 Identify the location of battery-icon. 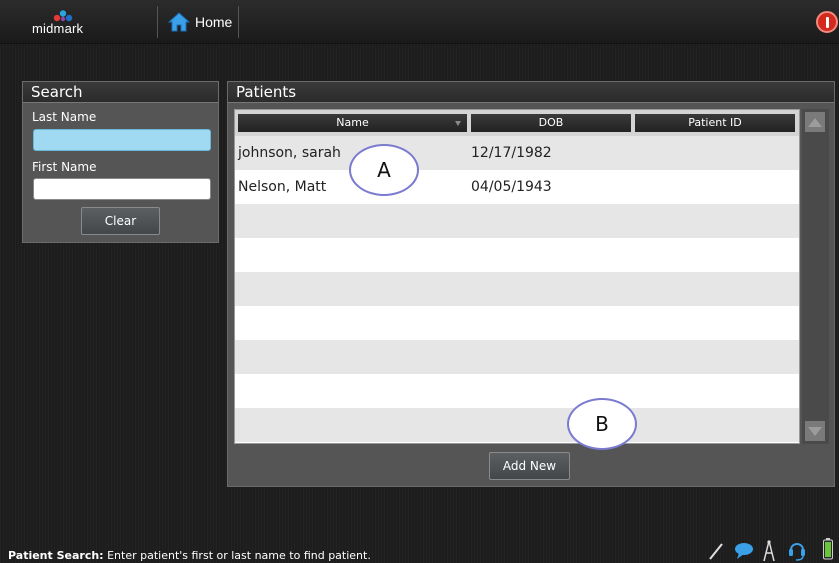
(828, 549).